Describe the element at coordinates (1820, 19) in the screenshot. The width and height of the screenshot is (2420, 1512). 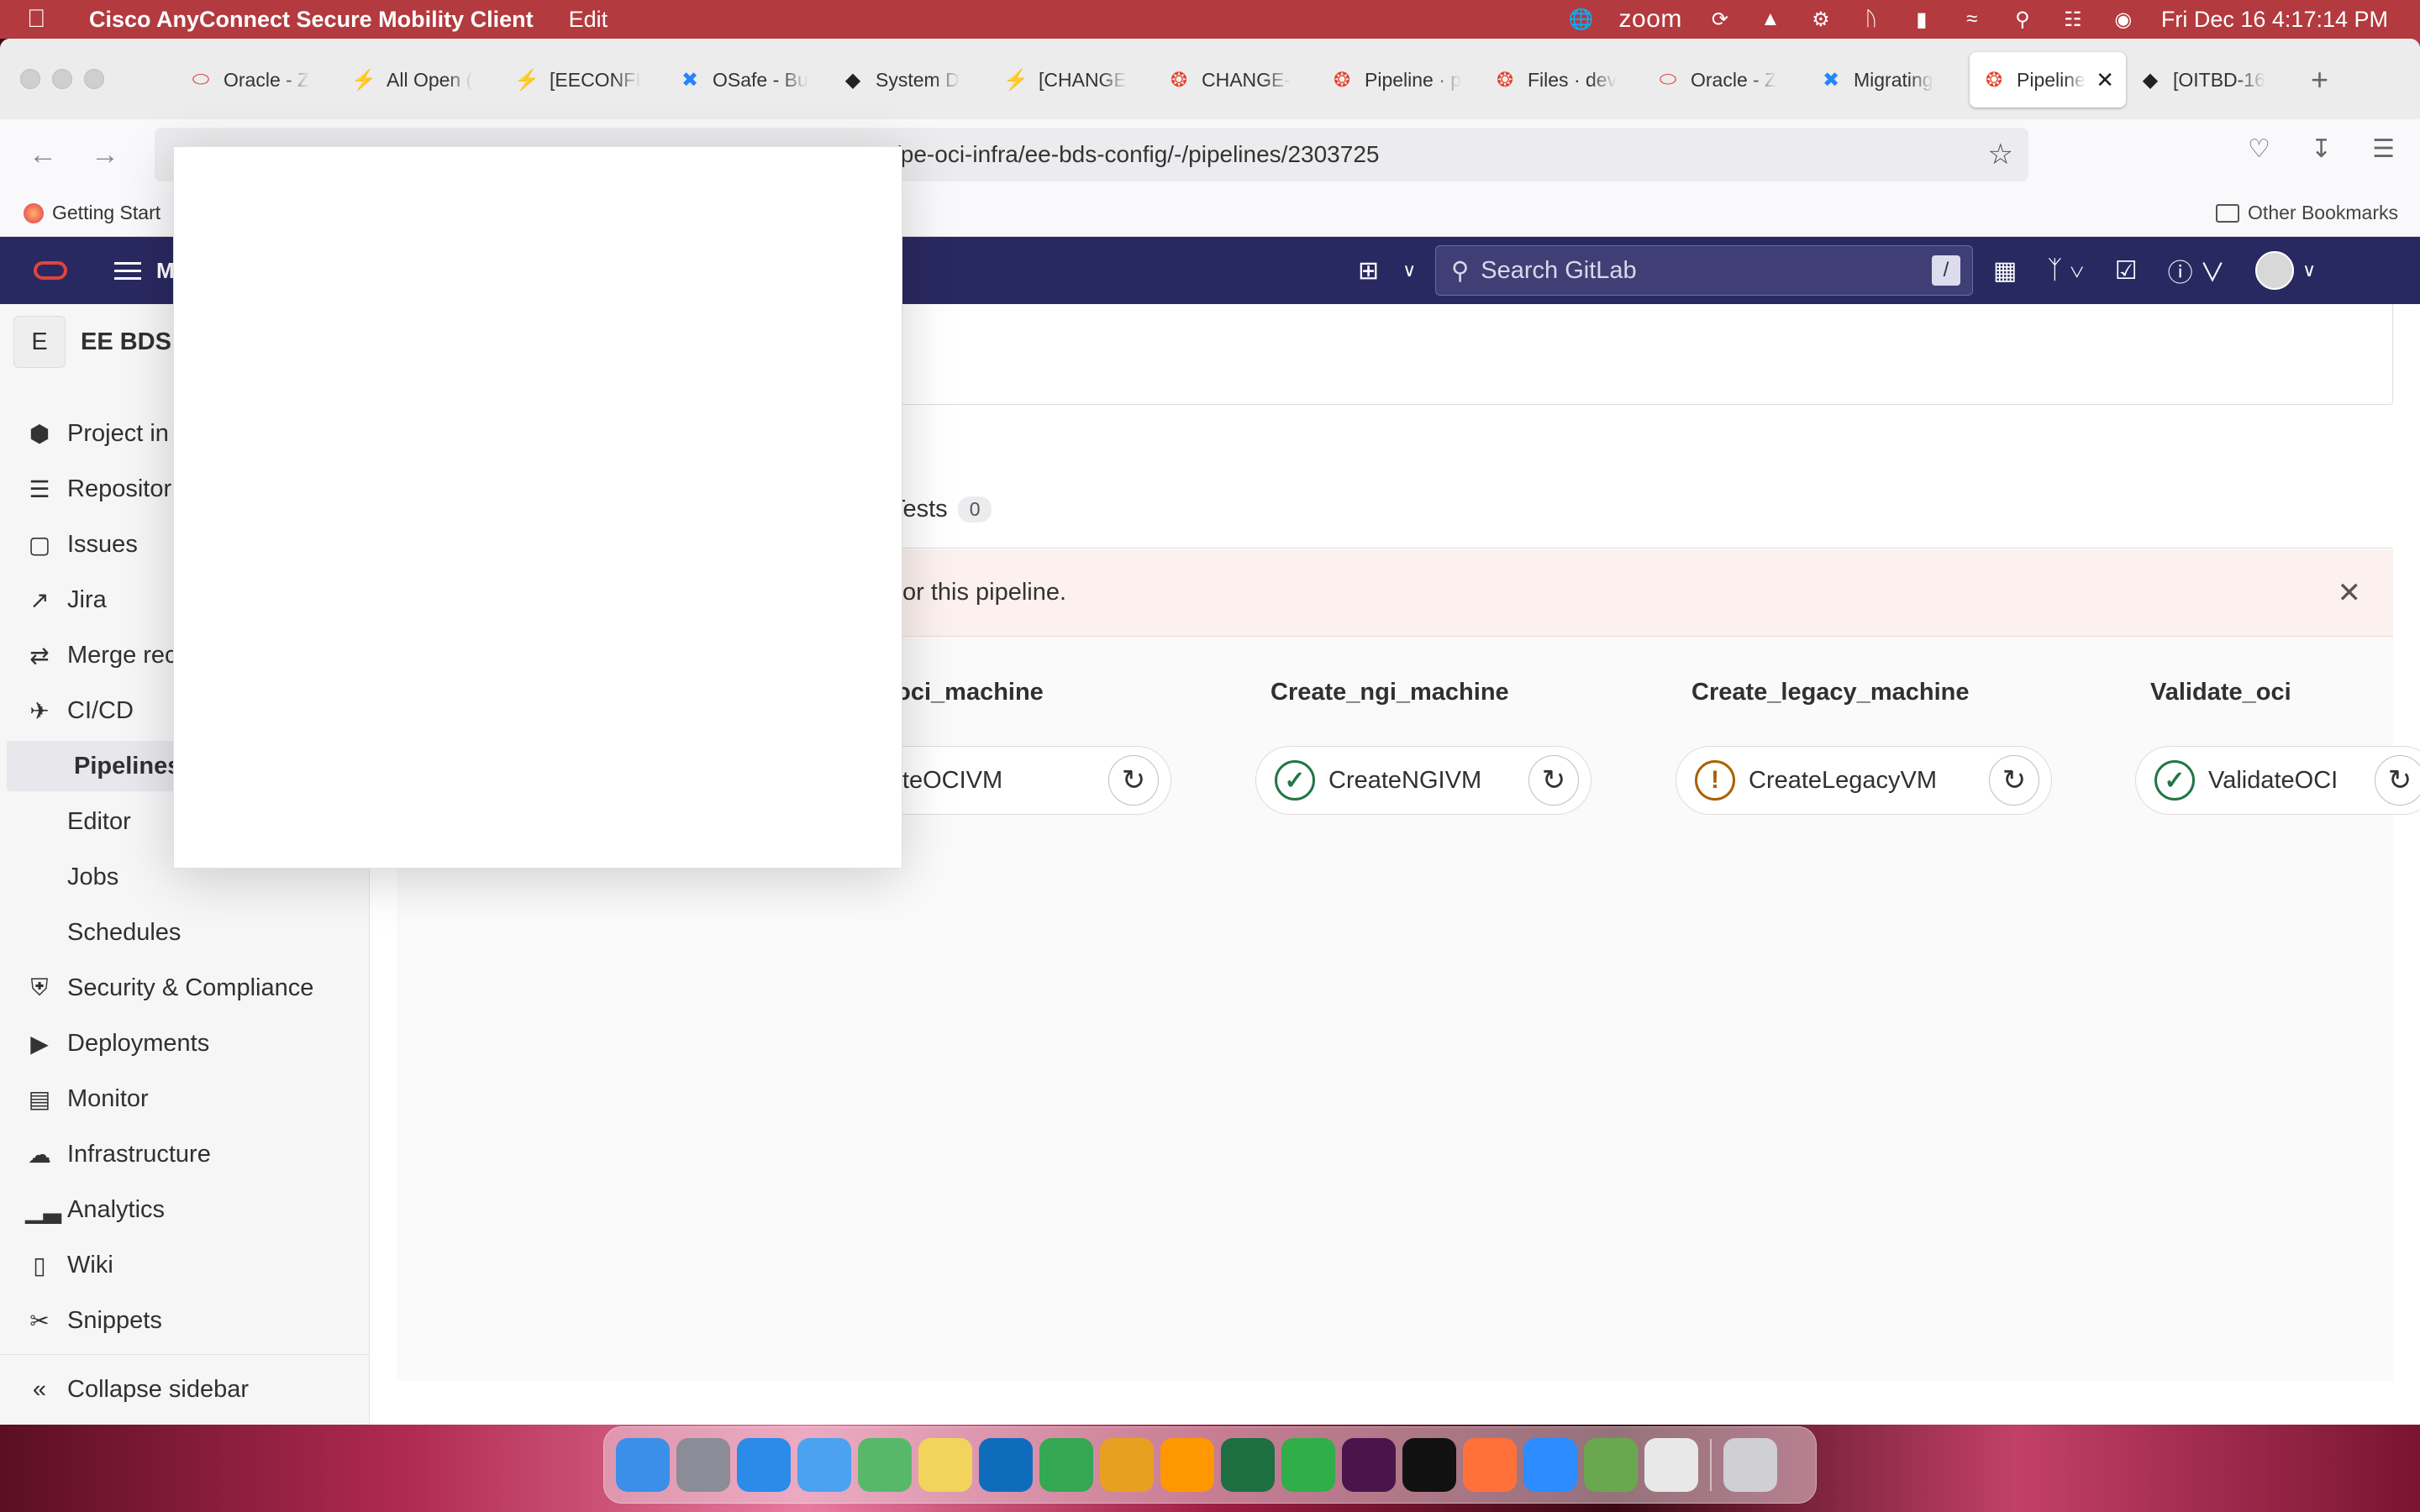
I see `gear-icon: ⚙` at that location.